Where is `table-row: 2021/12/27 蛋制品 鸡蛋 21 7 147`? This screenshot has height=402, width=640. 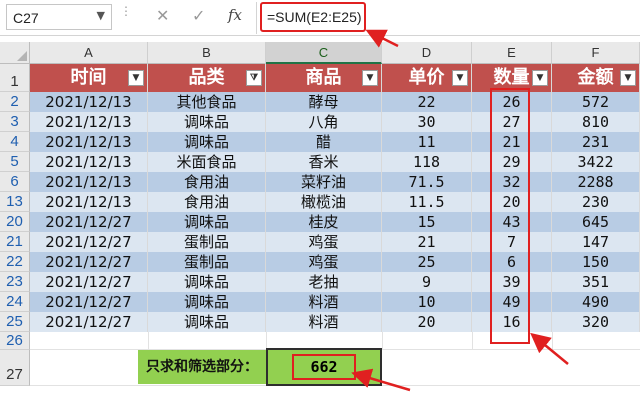
table-row: 2021/12/27 蛋制品 鸡蛋 21 7 147 is located at coordinates (335, 242).